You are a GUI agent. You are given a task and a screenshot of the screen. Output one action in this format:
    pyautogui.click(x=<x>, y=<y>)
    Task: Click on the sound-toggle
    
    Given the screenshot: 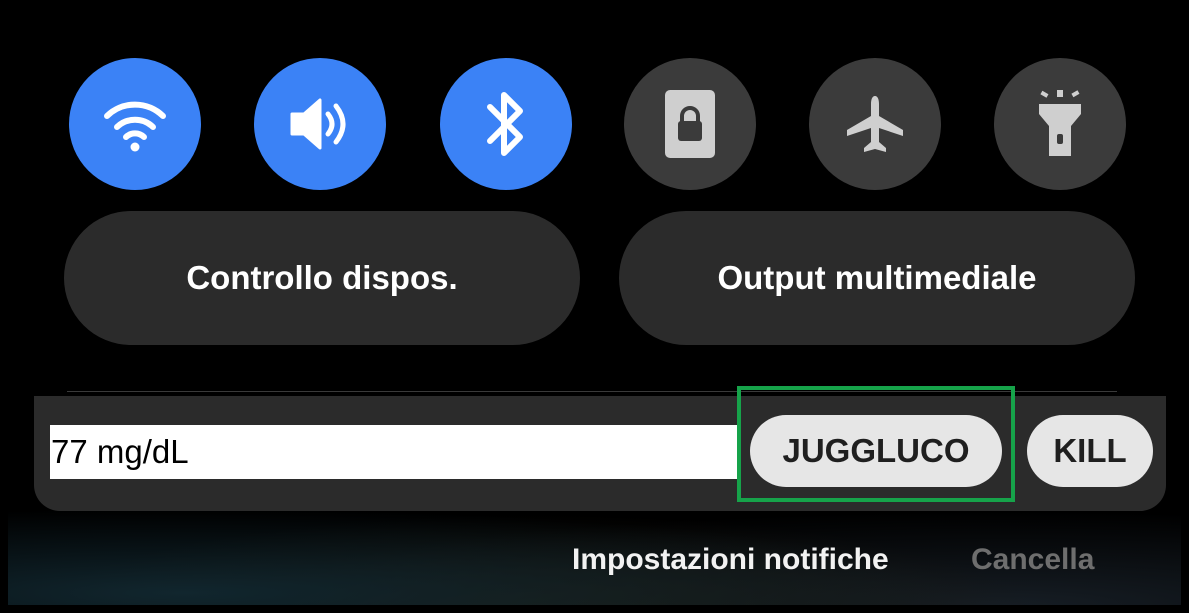 What is the action you would take?
    pyautogui.click(x=320, y=124)
    